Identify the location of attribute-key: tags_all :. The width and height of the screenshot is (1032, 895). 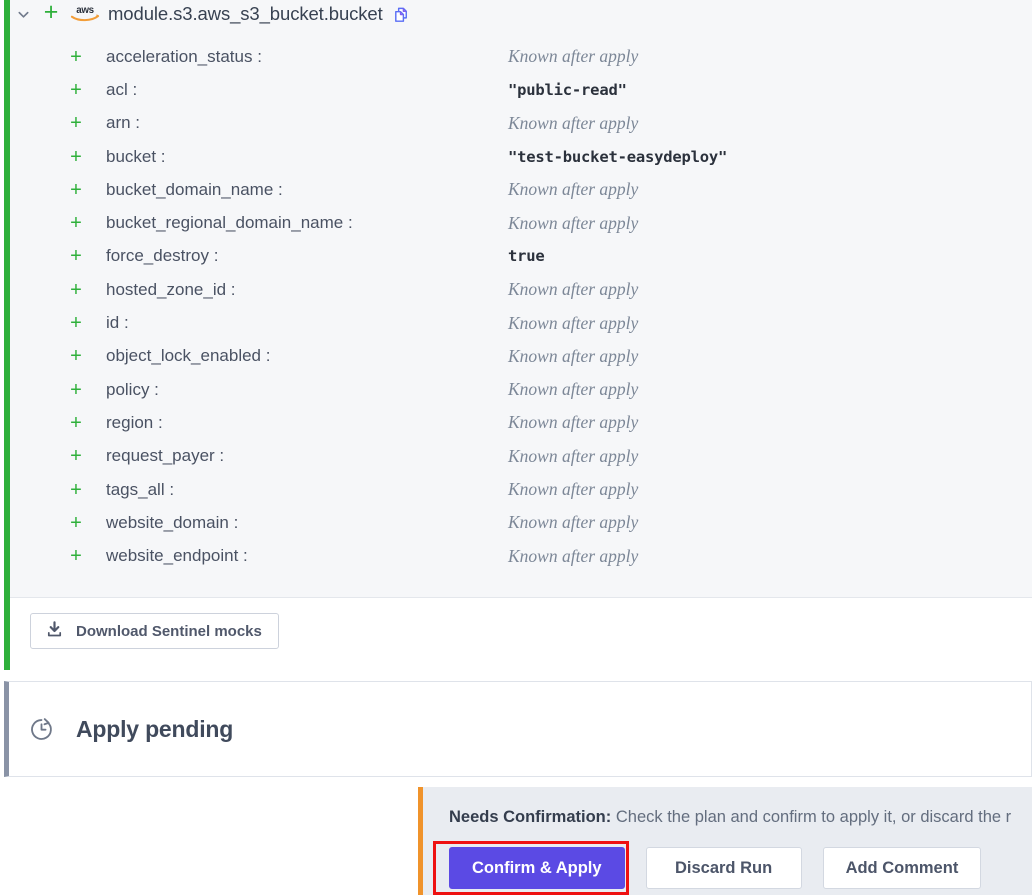
(140, 489).